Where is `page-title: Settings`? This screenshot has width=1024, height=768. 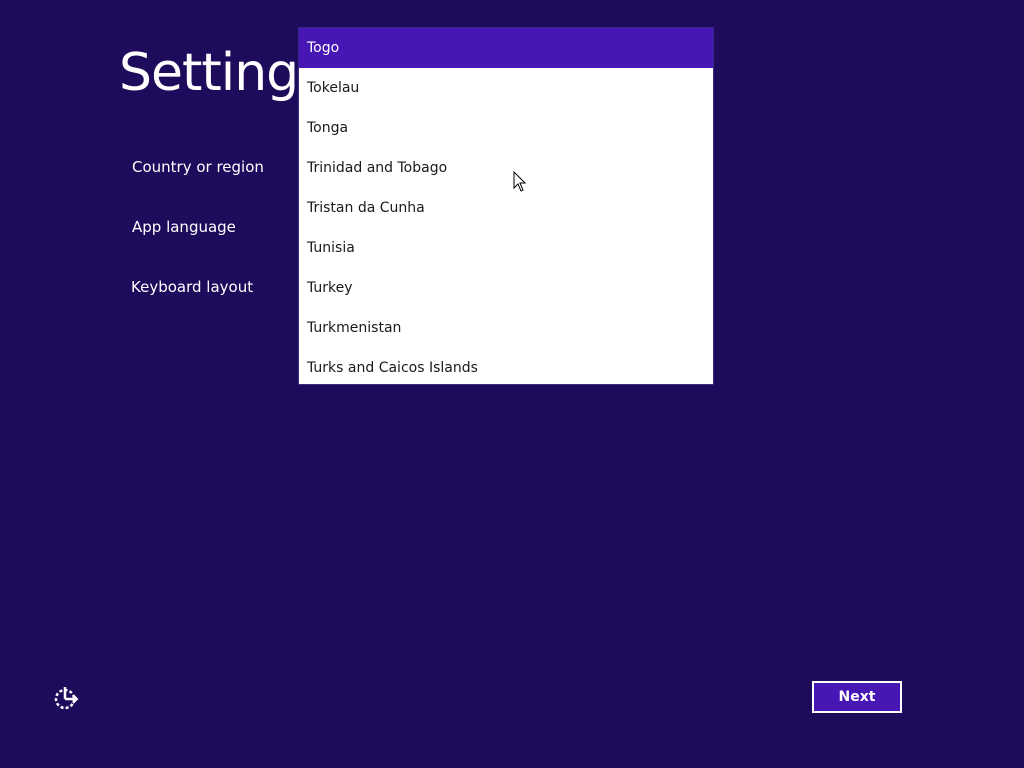 page-title: Settings is located at coordinates (222, 73).